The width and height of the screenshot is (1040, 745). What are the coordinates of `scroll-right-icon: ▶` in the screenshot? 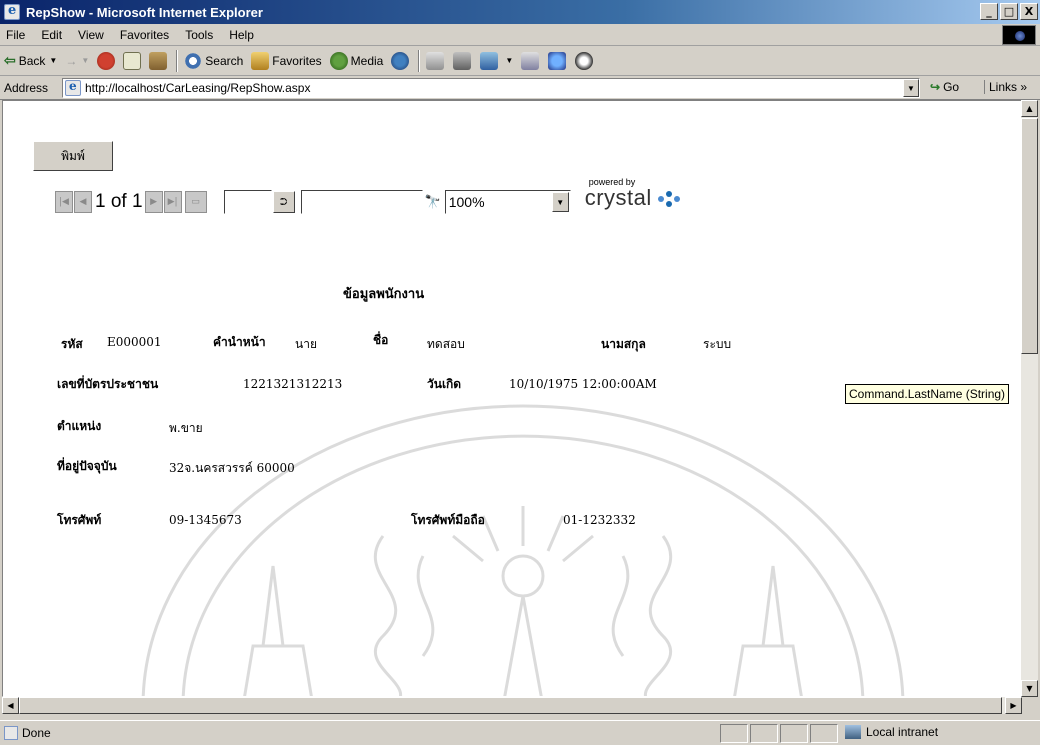 It's located at (1013, 705).